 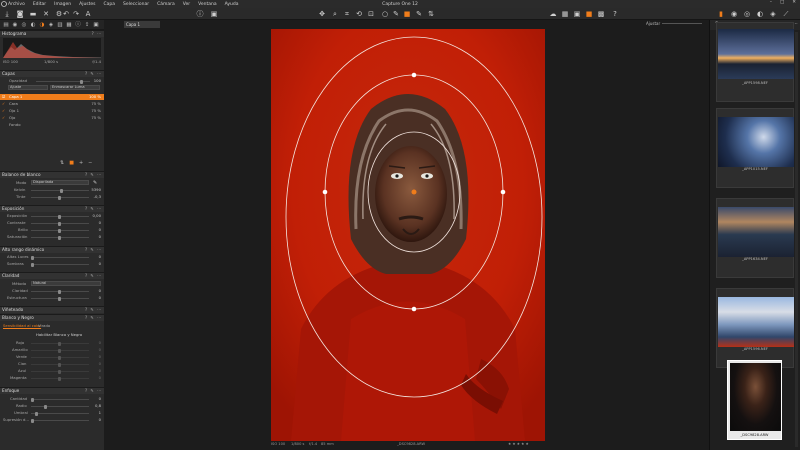 I want to click on menu-ver: Ver, so click(x=186, y=4).